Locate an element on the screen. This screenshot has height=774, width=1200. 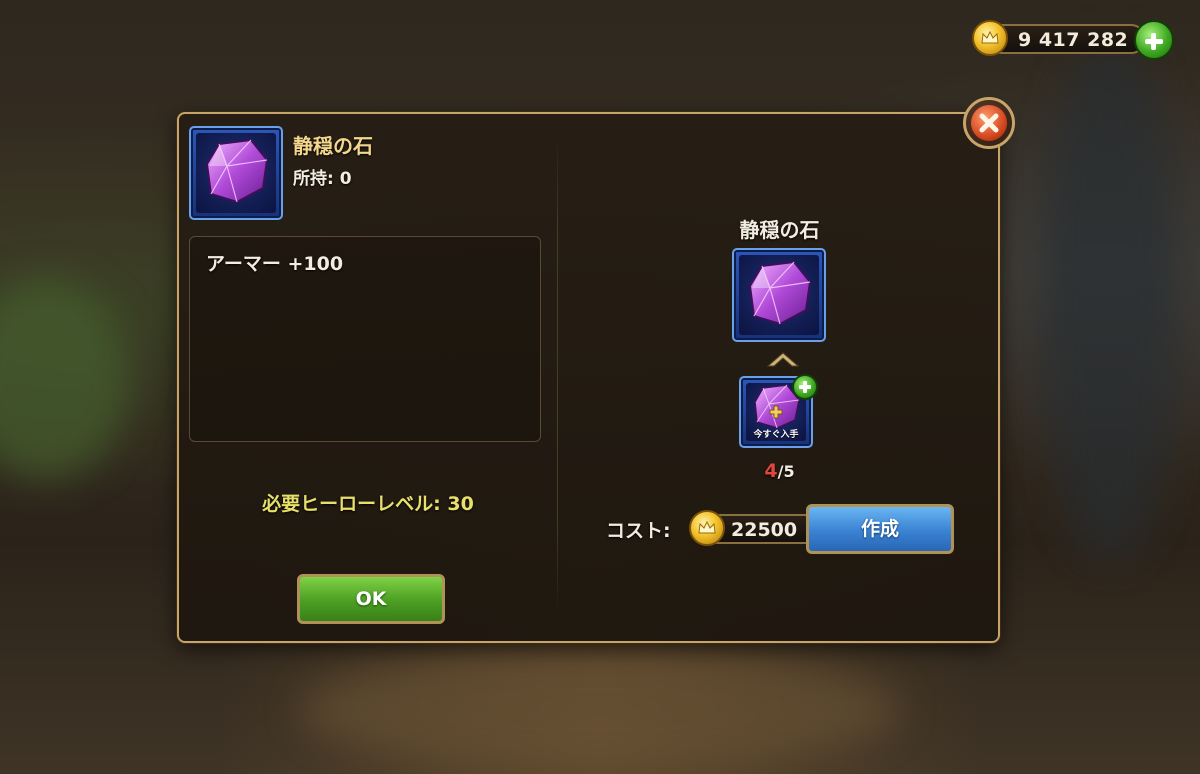
craft-result-name: 静穏の石 is located at coordinates (779, 230).